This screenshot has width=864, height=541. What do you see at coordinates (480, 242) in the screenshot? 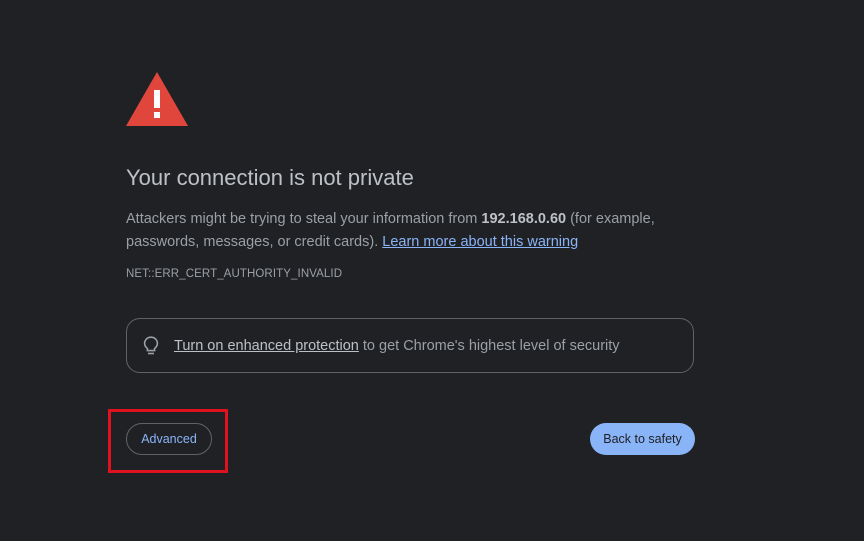
I see `learn-more-link: Learn more about this warning` at bounding box center [480, 242].